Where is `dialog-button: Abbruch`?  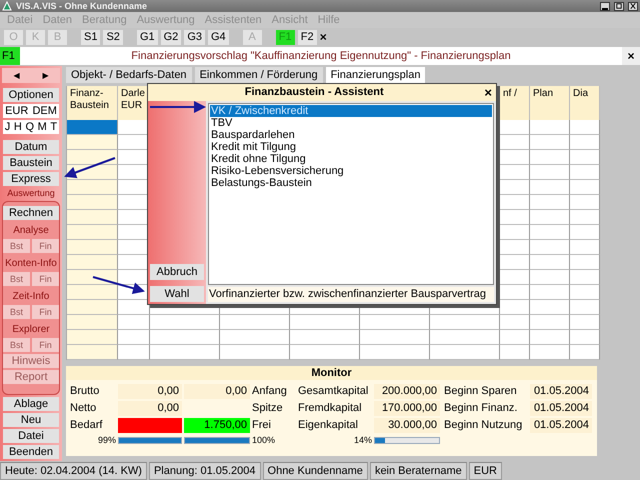
dialog-button: Abbruch is located at coordinates (177, 272).